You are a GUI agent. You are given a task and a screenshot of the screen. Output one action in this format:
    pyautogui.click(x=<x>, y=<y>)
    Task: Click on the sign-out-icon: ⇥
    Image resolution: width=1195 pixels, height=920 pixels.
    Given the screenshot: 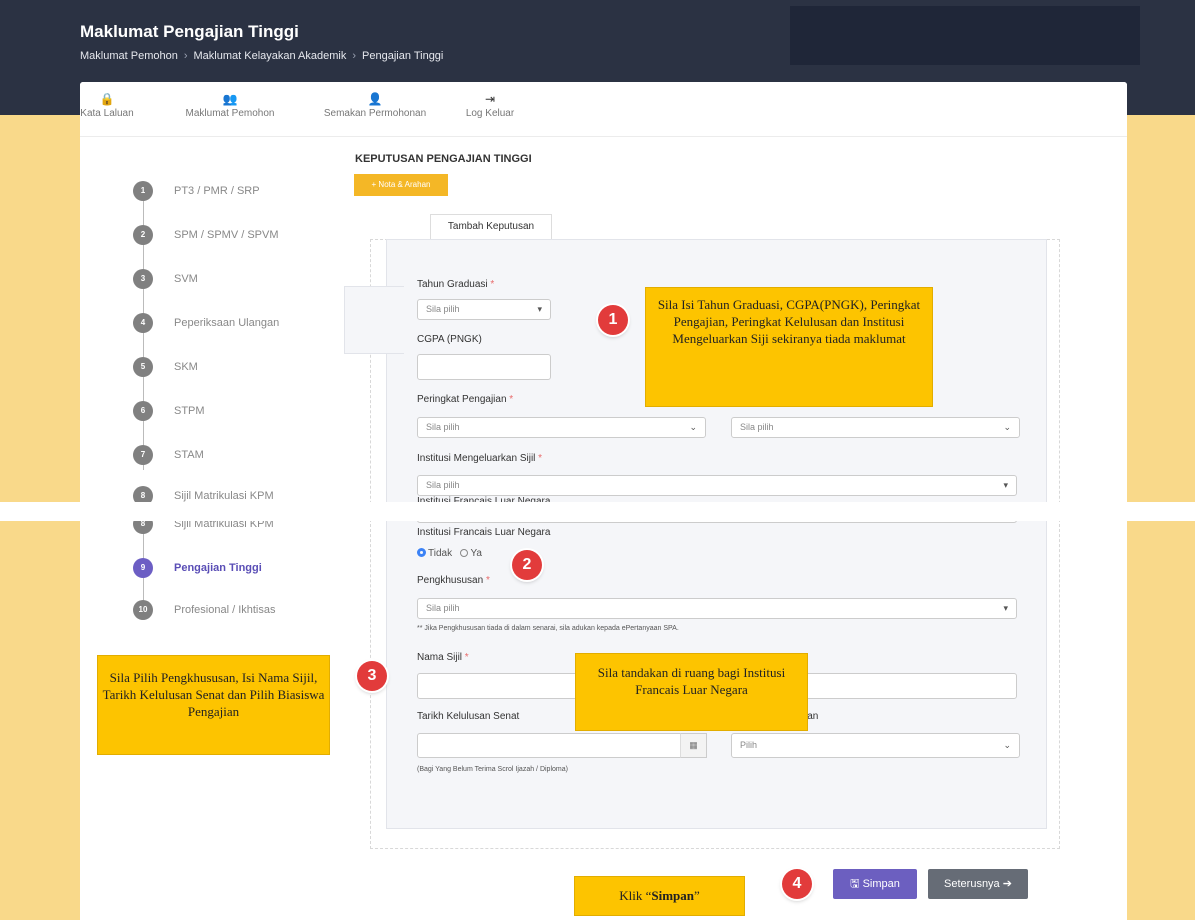 What is the action you would take?
    pyautogui.click(x=490, y=99)
    